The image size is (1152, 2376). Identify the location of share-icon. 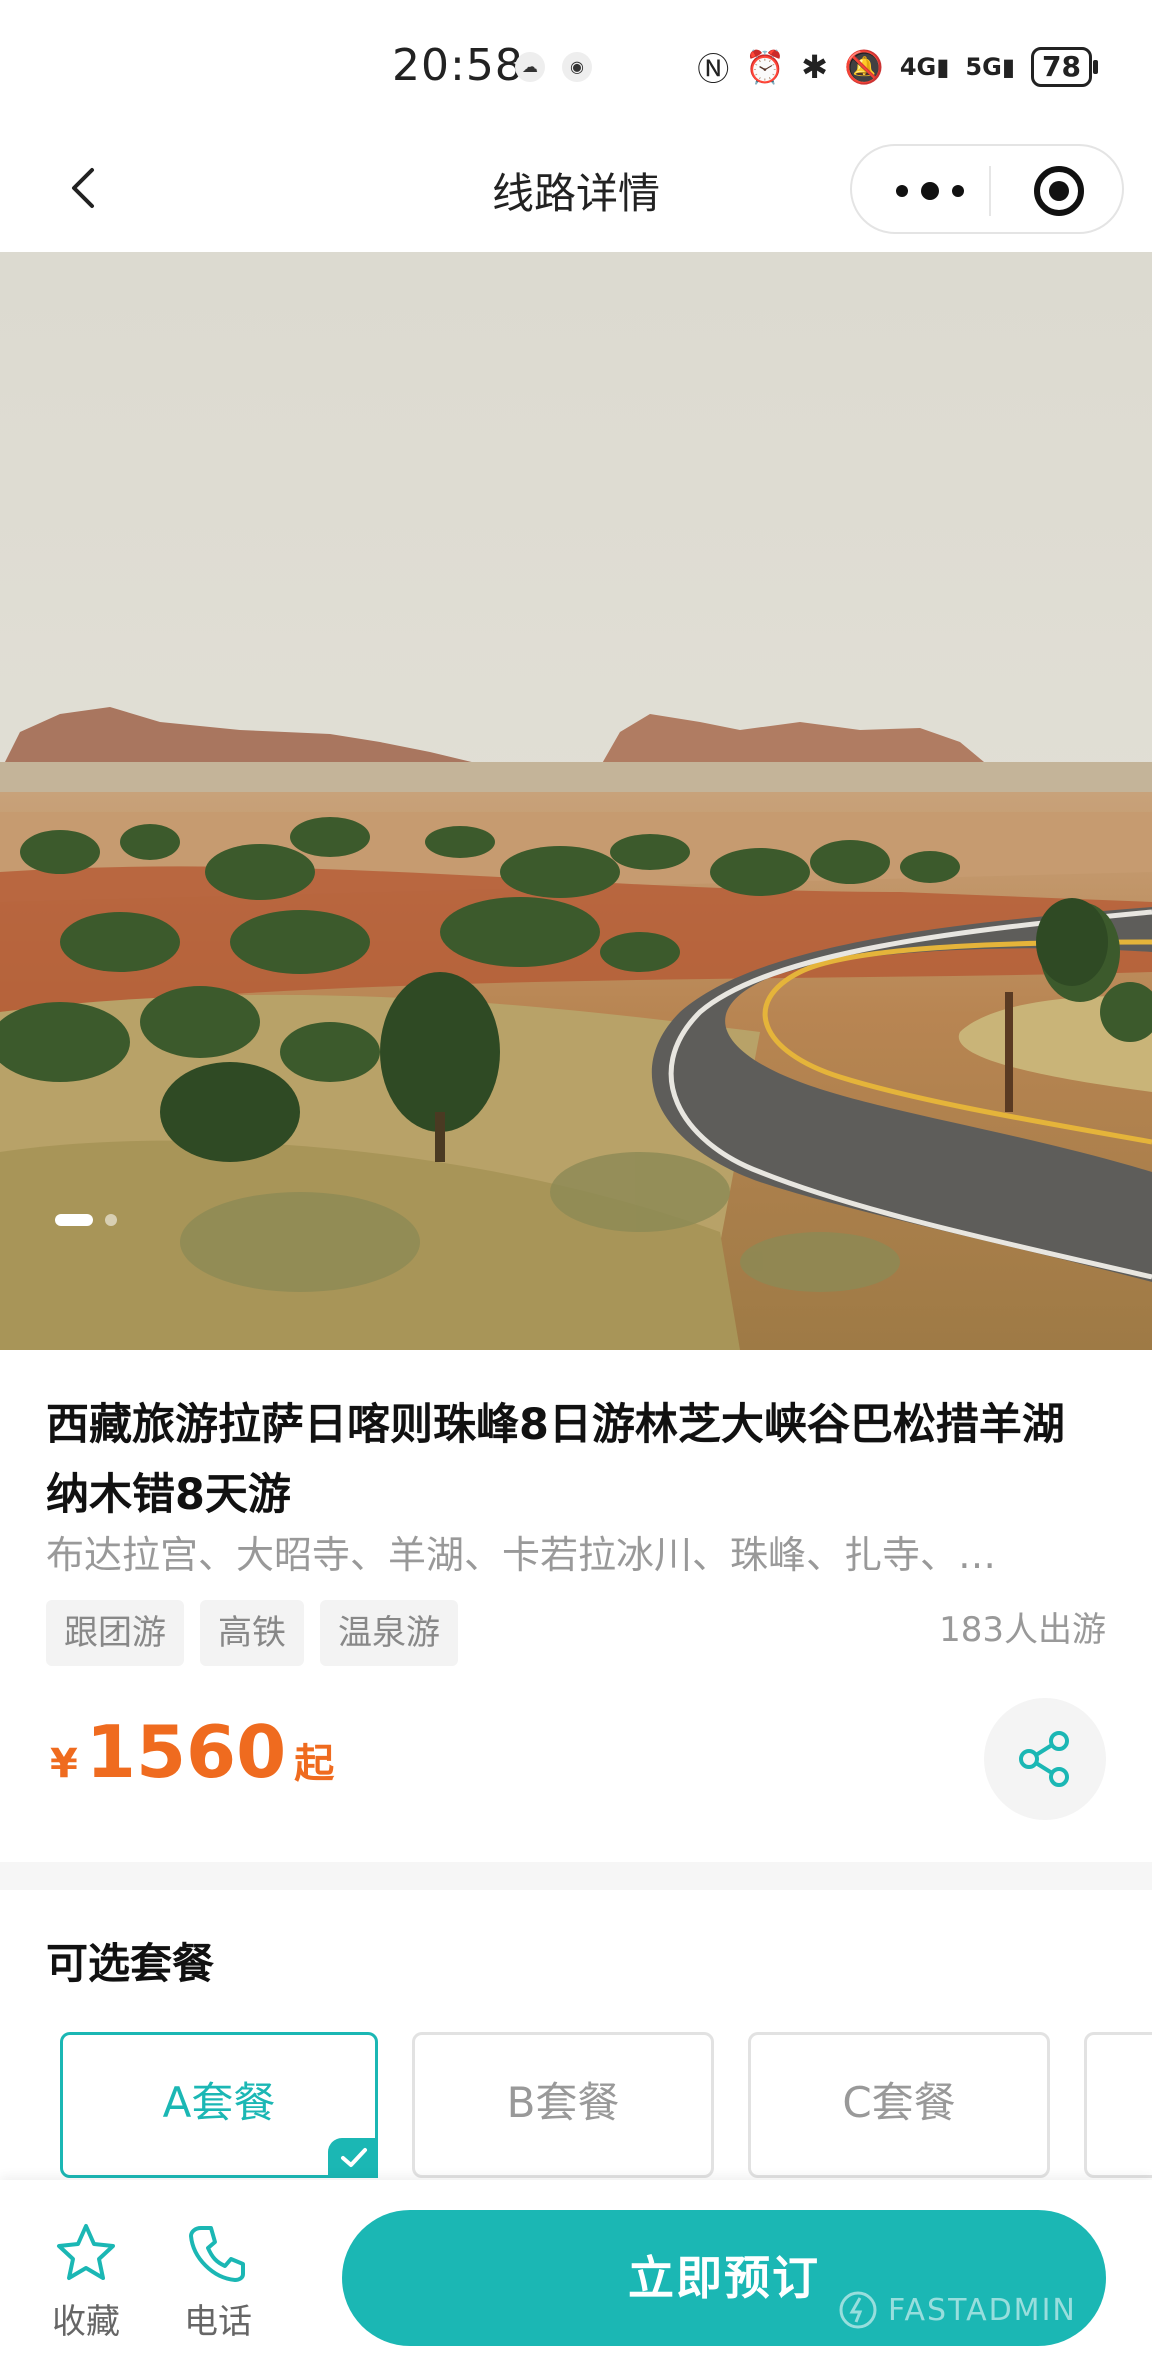
(1044, 1759).